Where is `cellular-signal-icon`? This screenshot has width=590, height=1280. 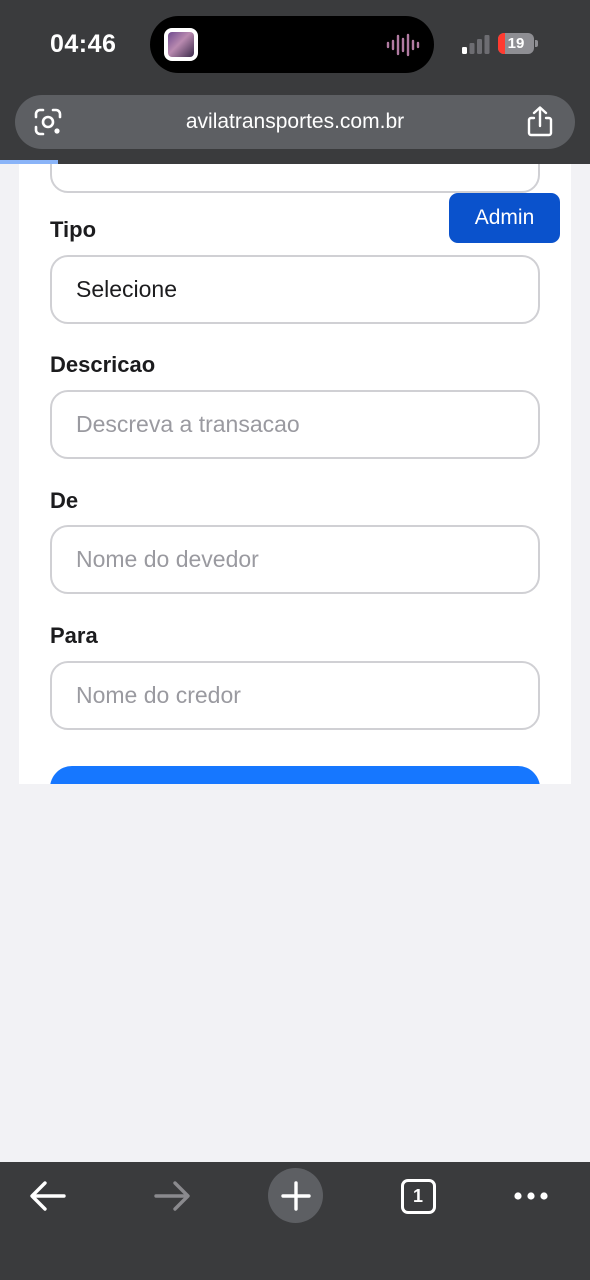 cellular-signal-icon is located at coordinates (476, 44).